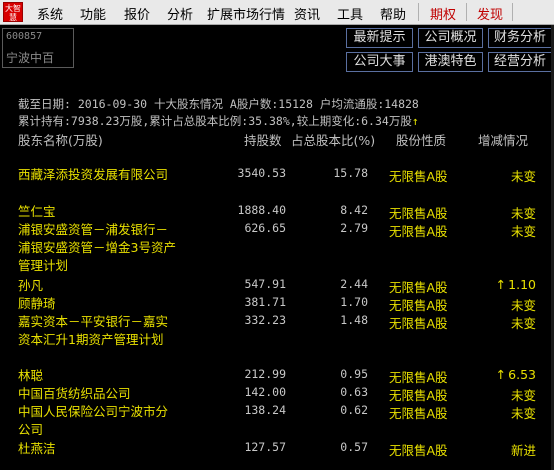 The image size is (554, 470). What do you see at coordinates (265, 374) in the screenshot?
I see `shares-held: 212.99` at bounding box center [265, 374].